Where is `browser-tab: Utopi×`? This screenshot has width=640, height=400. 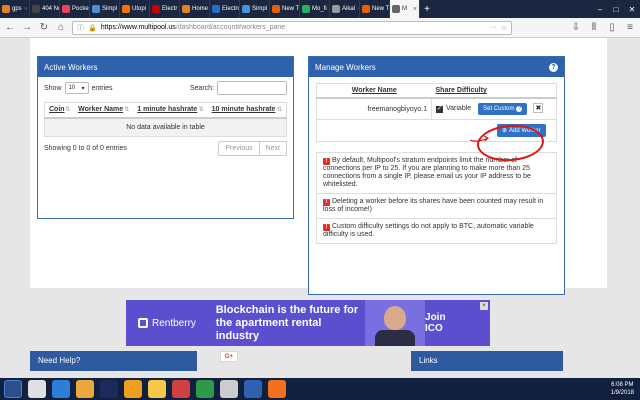 browser-tab: Utopi× is located at coordinates (135, 9).